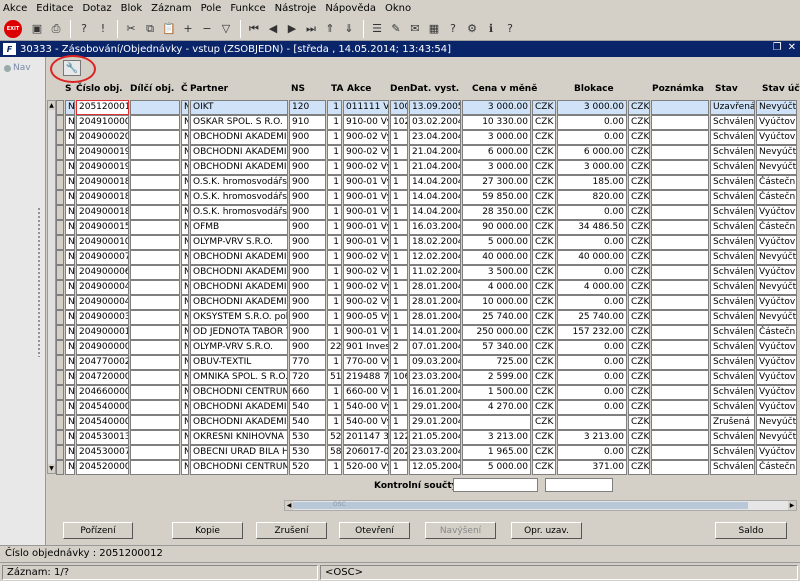 This screenshot has height=581, width=800. Describe the element at coordinates (792, 505) in the screenshot. I see `scroll-right-icon: ▶` at that location.